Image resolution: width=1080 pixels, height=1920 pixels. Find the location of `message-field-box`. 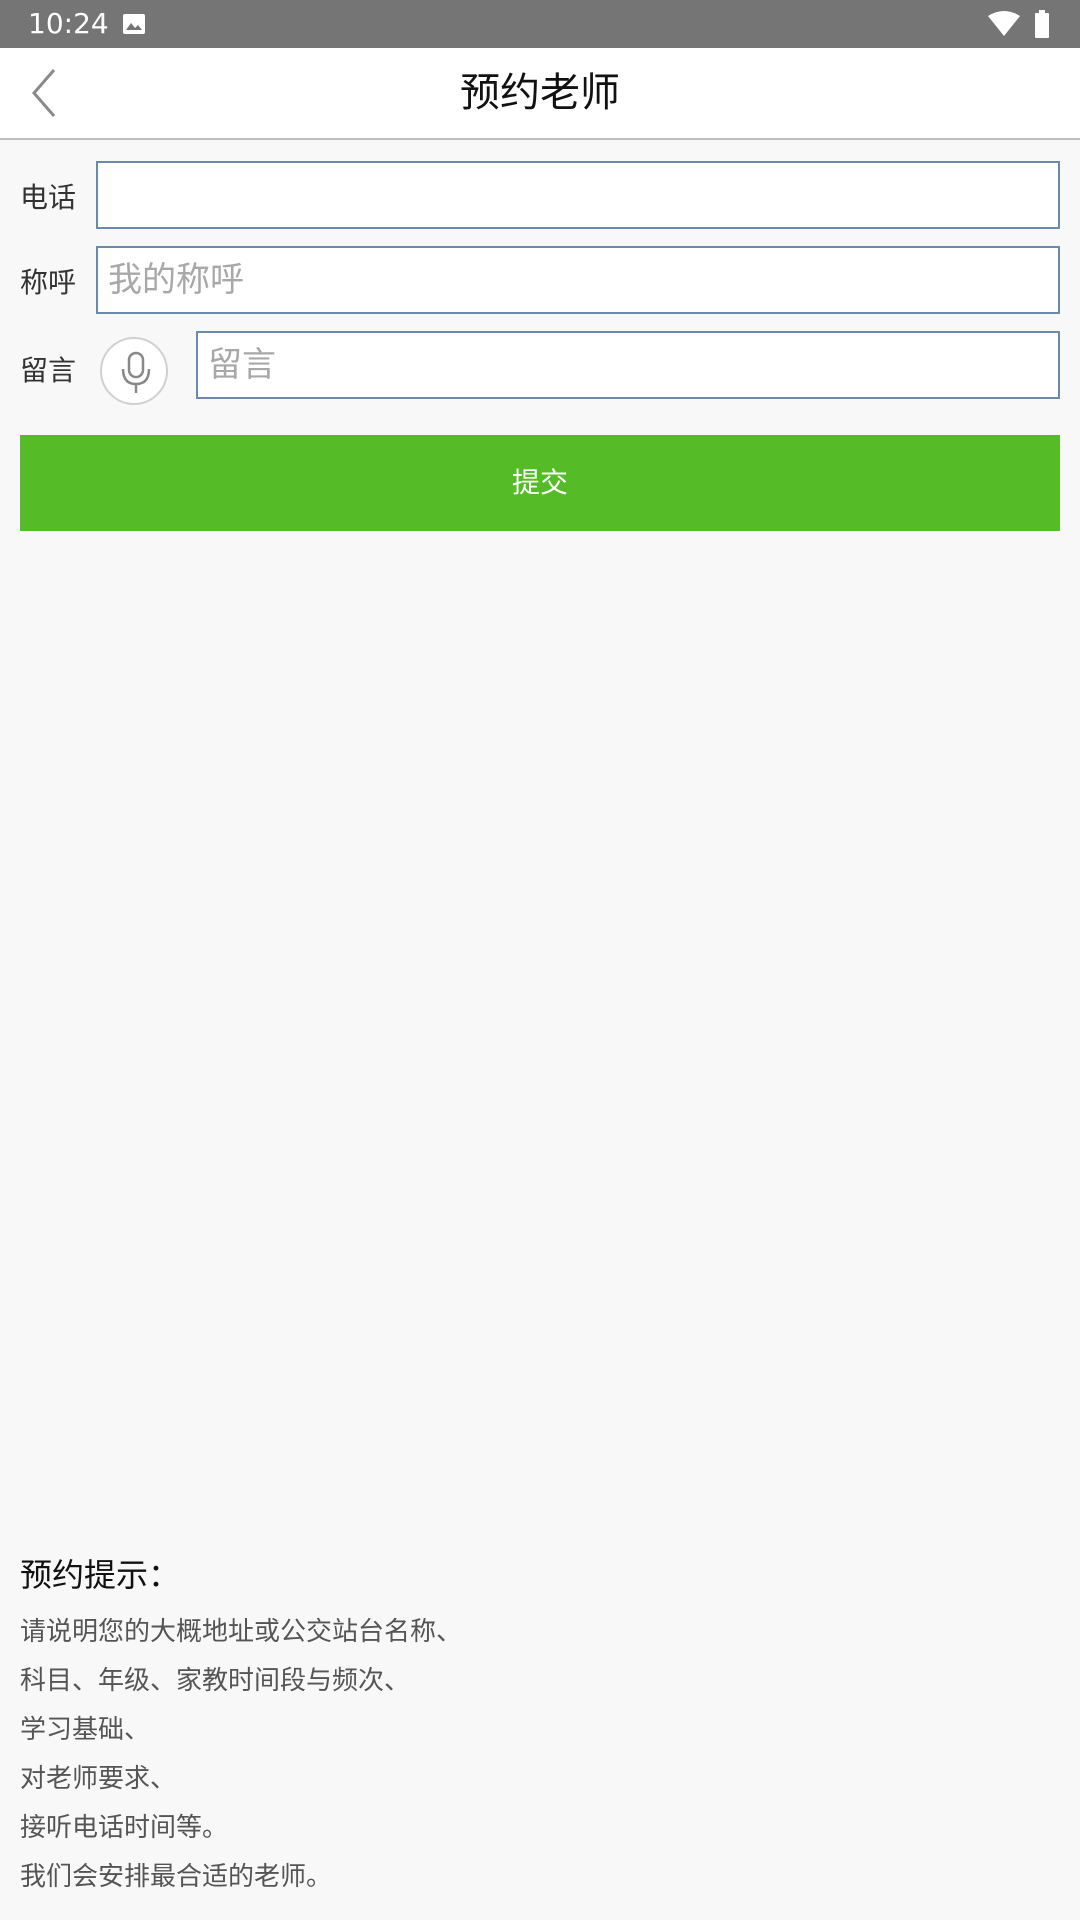

message-field-box is located at coordinates (628, 365).